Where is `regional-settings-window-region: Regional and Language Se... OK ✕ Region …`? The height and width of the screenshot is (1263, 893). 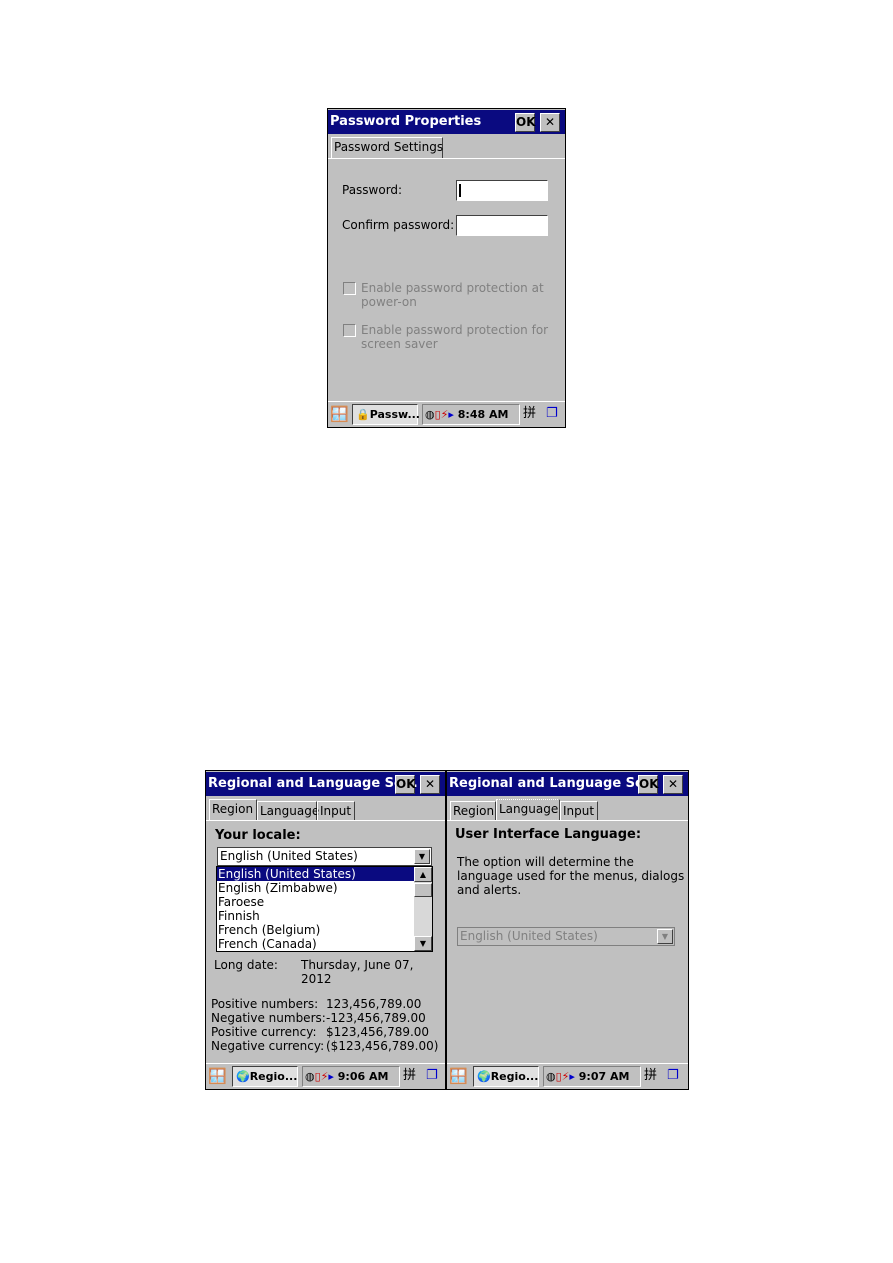 regional-settings-window-region: Regional and Language Se... OK ✕ Region … is located at coordinates (325, 930).